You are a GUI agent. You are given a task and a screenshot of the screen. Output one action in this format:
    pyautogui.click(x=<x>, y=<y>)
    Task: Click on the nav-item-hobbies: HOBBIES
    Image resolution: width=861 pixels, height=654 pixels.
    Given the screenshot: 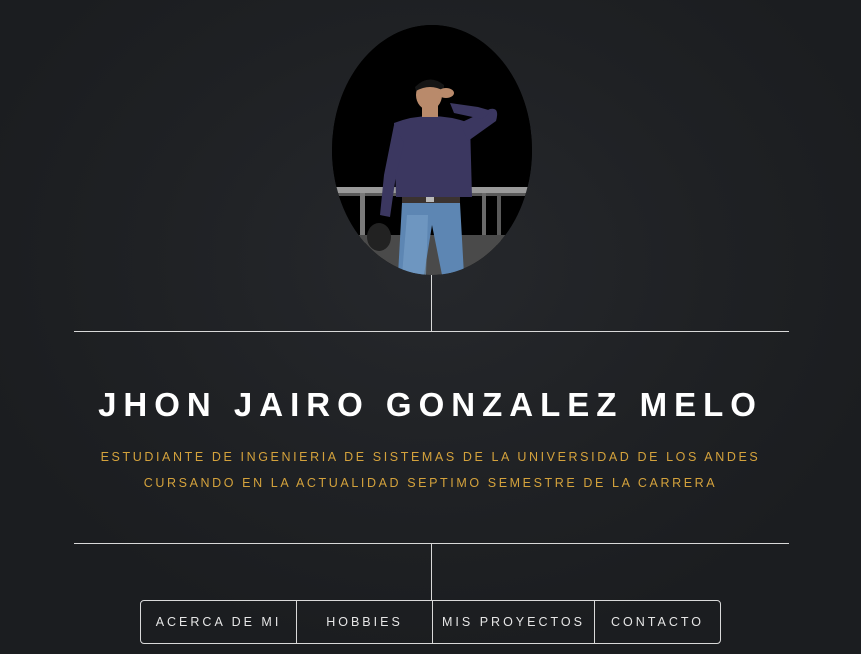 What is the action you would take?
    pyautogui.click(x=364, y=622)
    